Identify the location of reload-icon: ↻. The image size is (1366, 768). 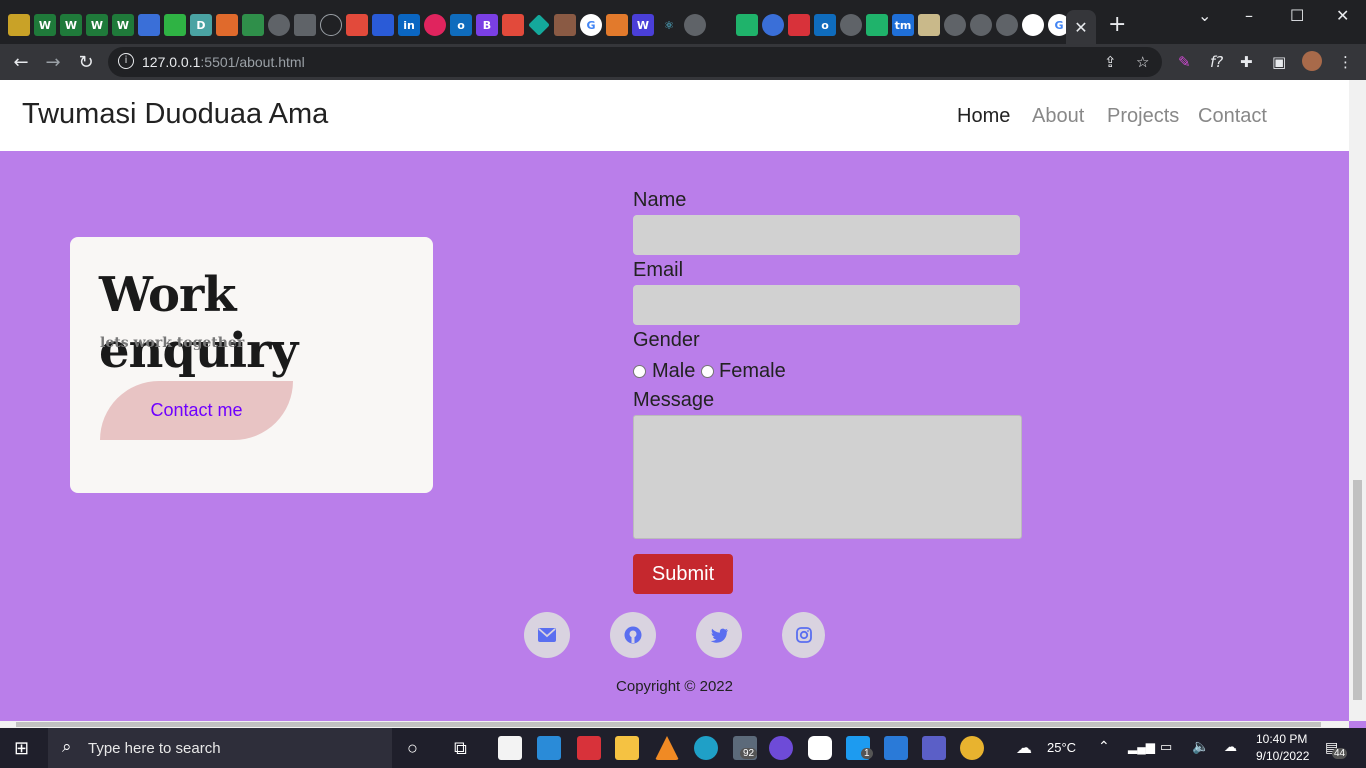
(86, 62).